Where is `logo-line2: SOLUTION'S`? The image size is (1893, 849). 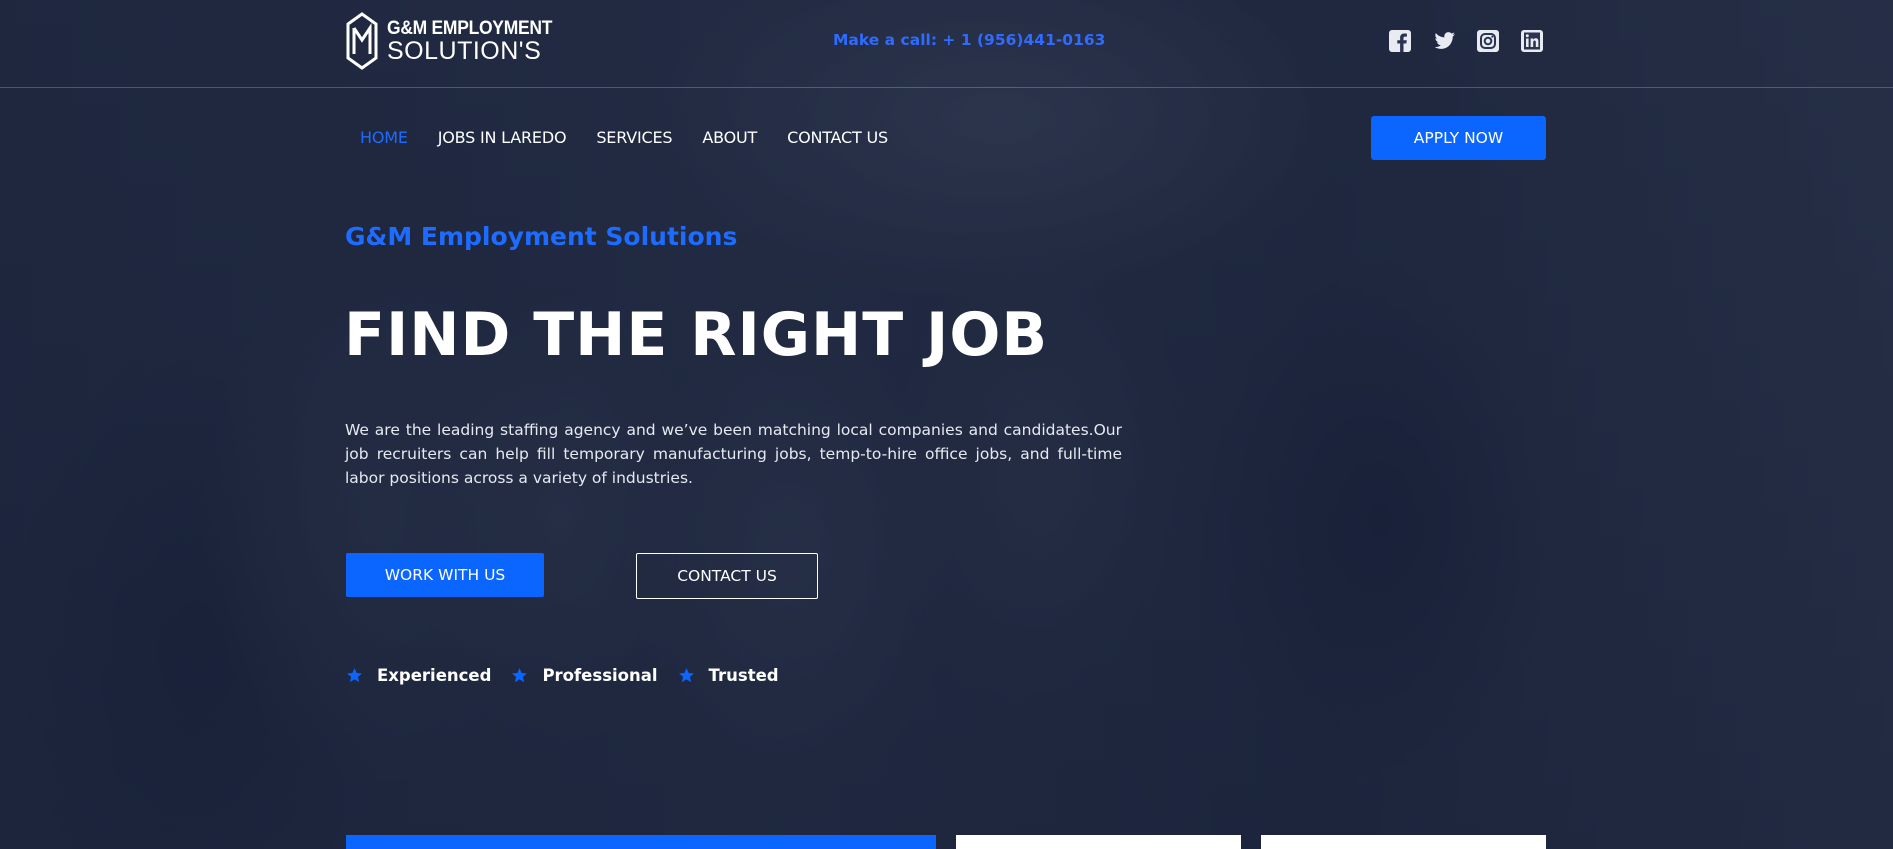 logo-line2: SOLUTION'S is located at coordinates (464, 50).